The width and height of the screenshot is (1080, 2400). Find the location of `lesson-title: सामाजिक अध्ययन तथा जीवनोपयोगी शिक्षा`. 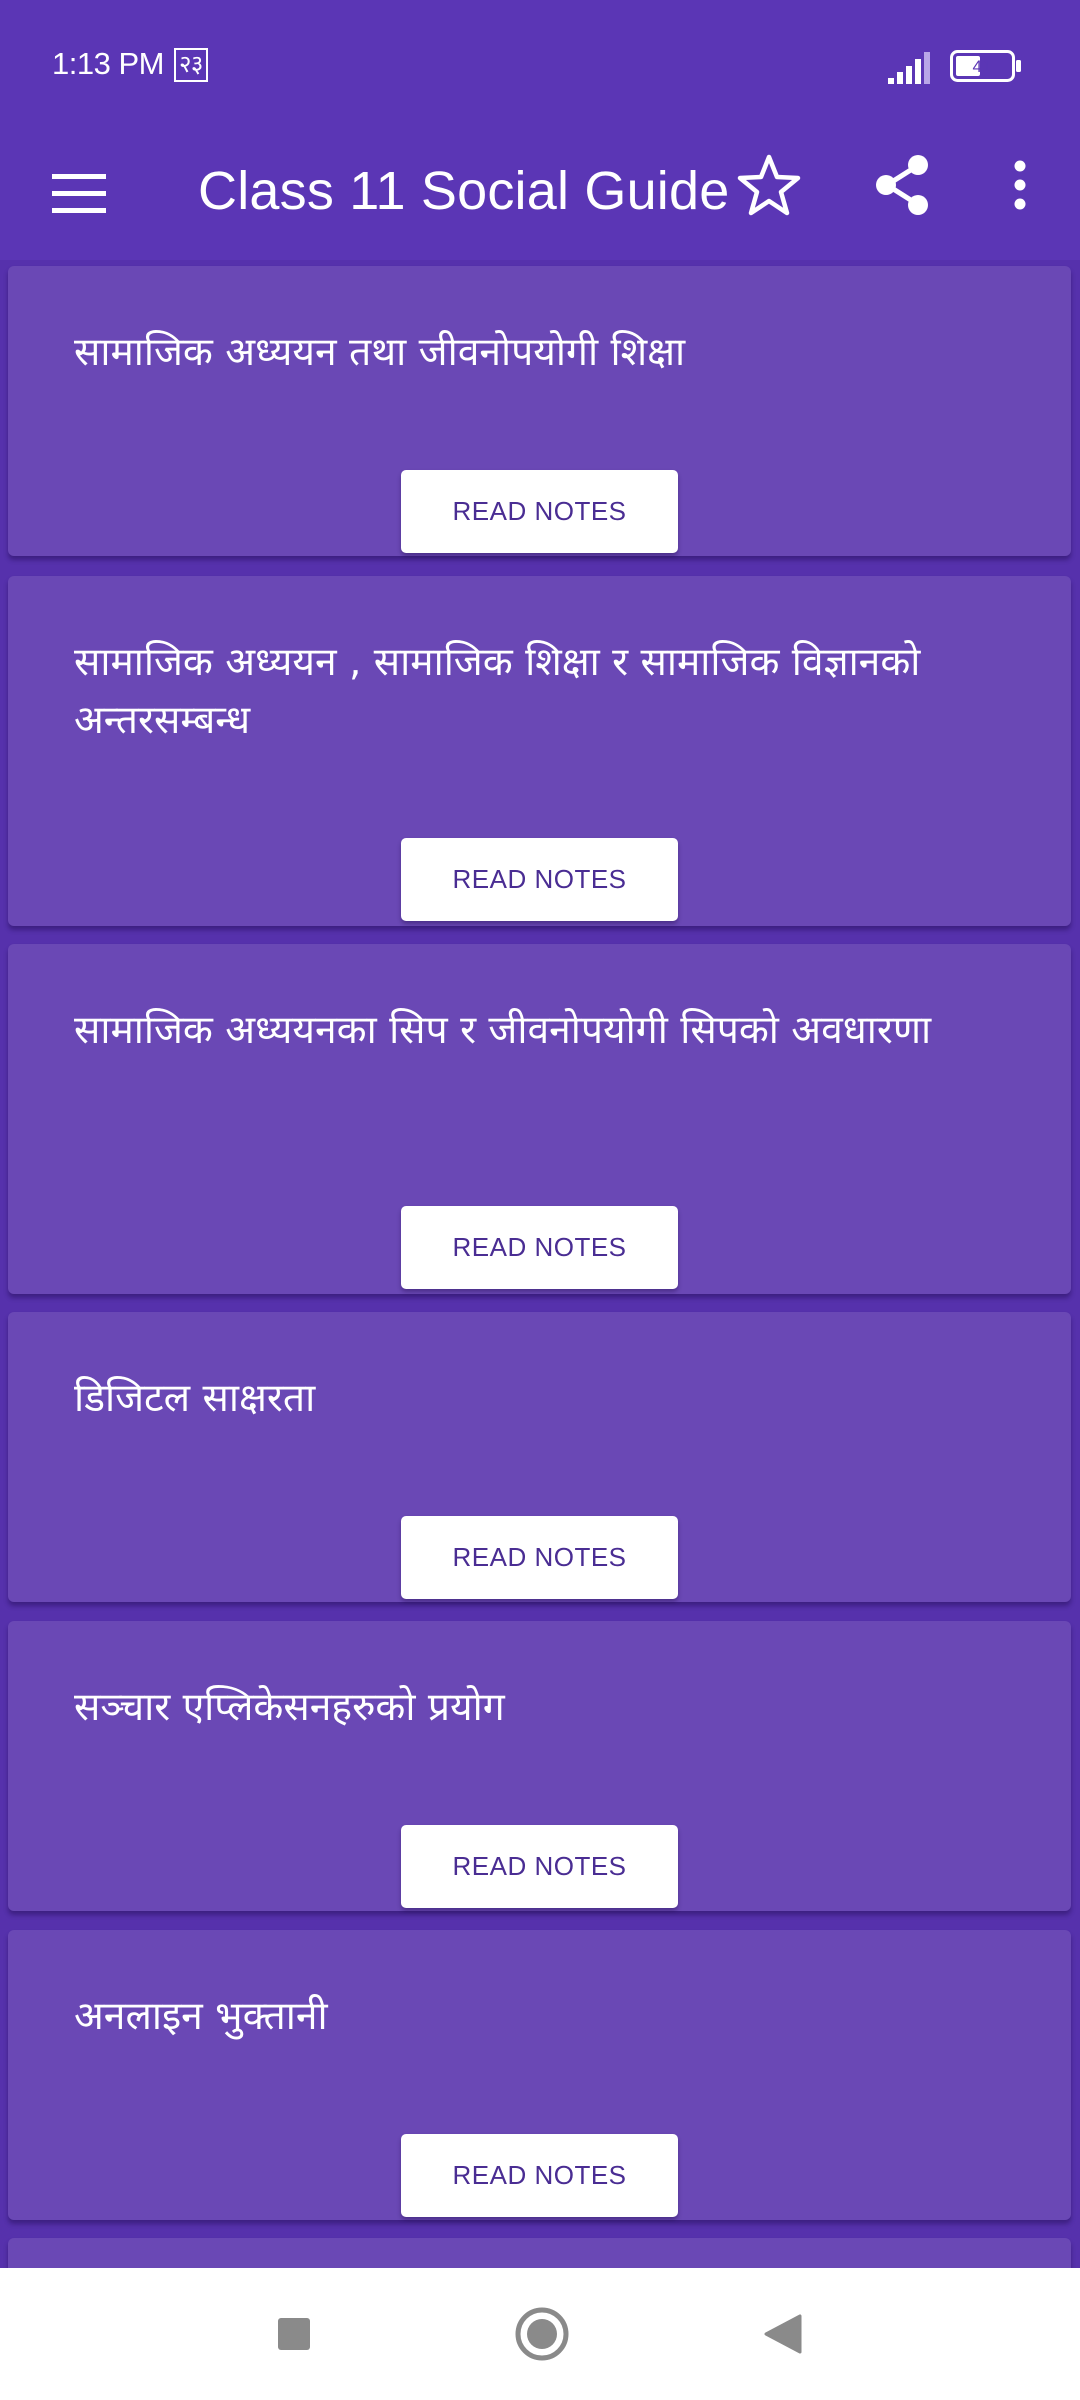

lesson-title: सामाजिक अध्ययन तथा जीवनोपयोगी शिक्षा is located at coordinates (380, 352).